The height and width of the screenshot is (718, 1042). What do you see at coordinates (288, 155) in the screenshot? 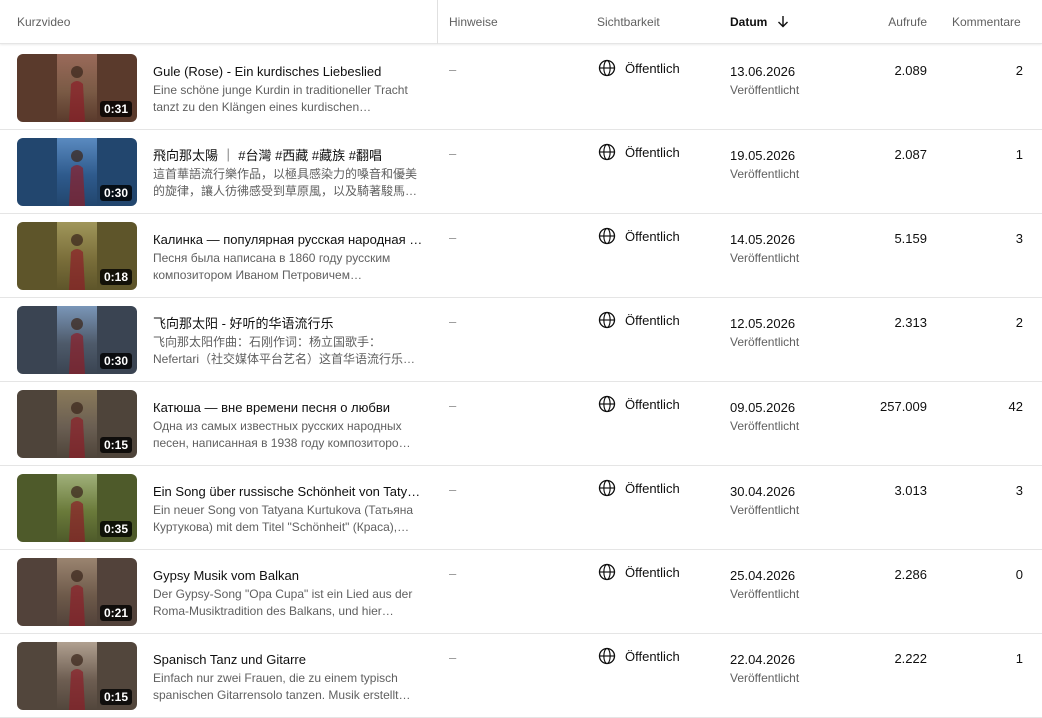
I see `video-title: 飛向那太陽 ｜ #台灣 #西藏 #藏族 #翻唱` at bounding box center [288, 155].